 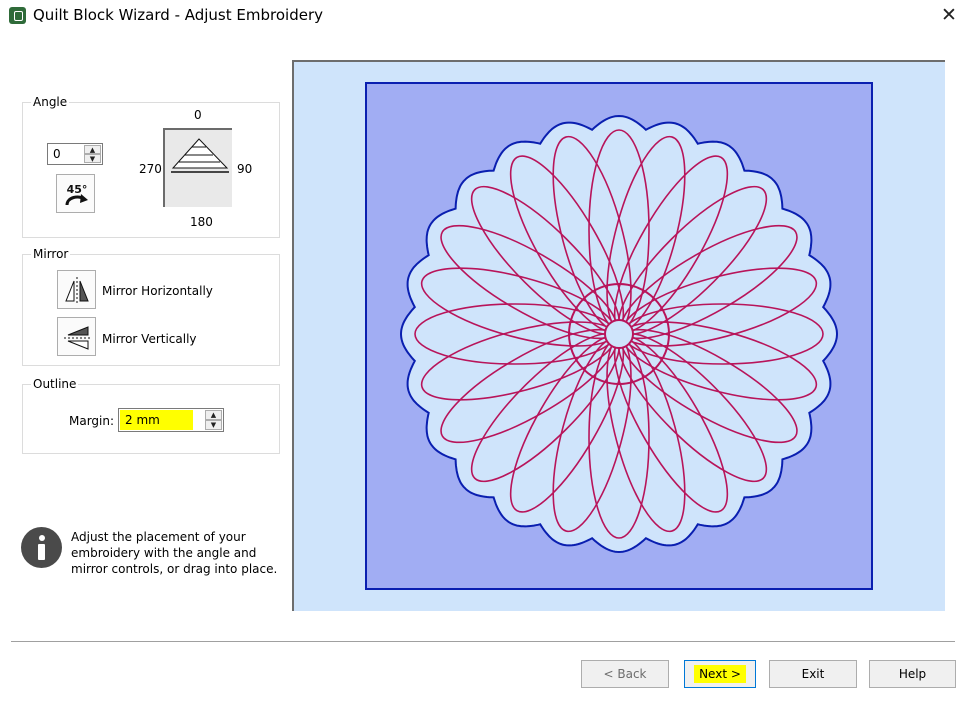 I want to click on margin-label: Margin:, so click(x=92, y=421).